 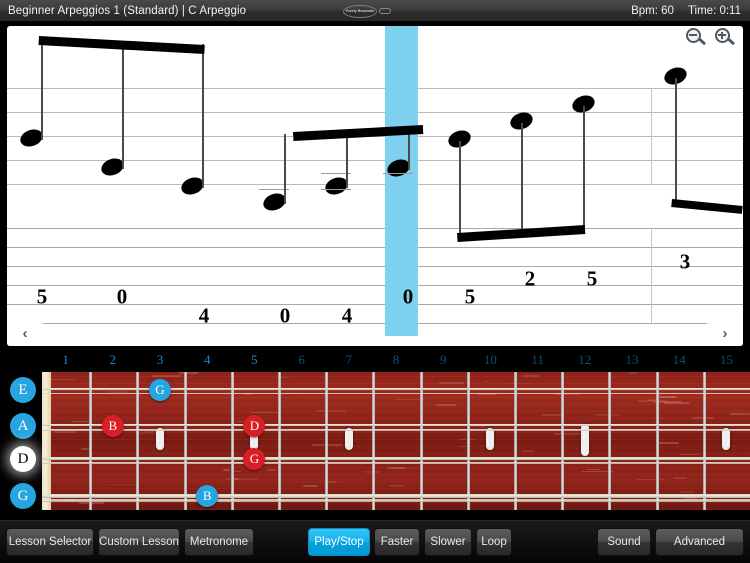 I want to click on lesson-selector-button: Lesson Selector, so click(x=50, y=542).